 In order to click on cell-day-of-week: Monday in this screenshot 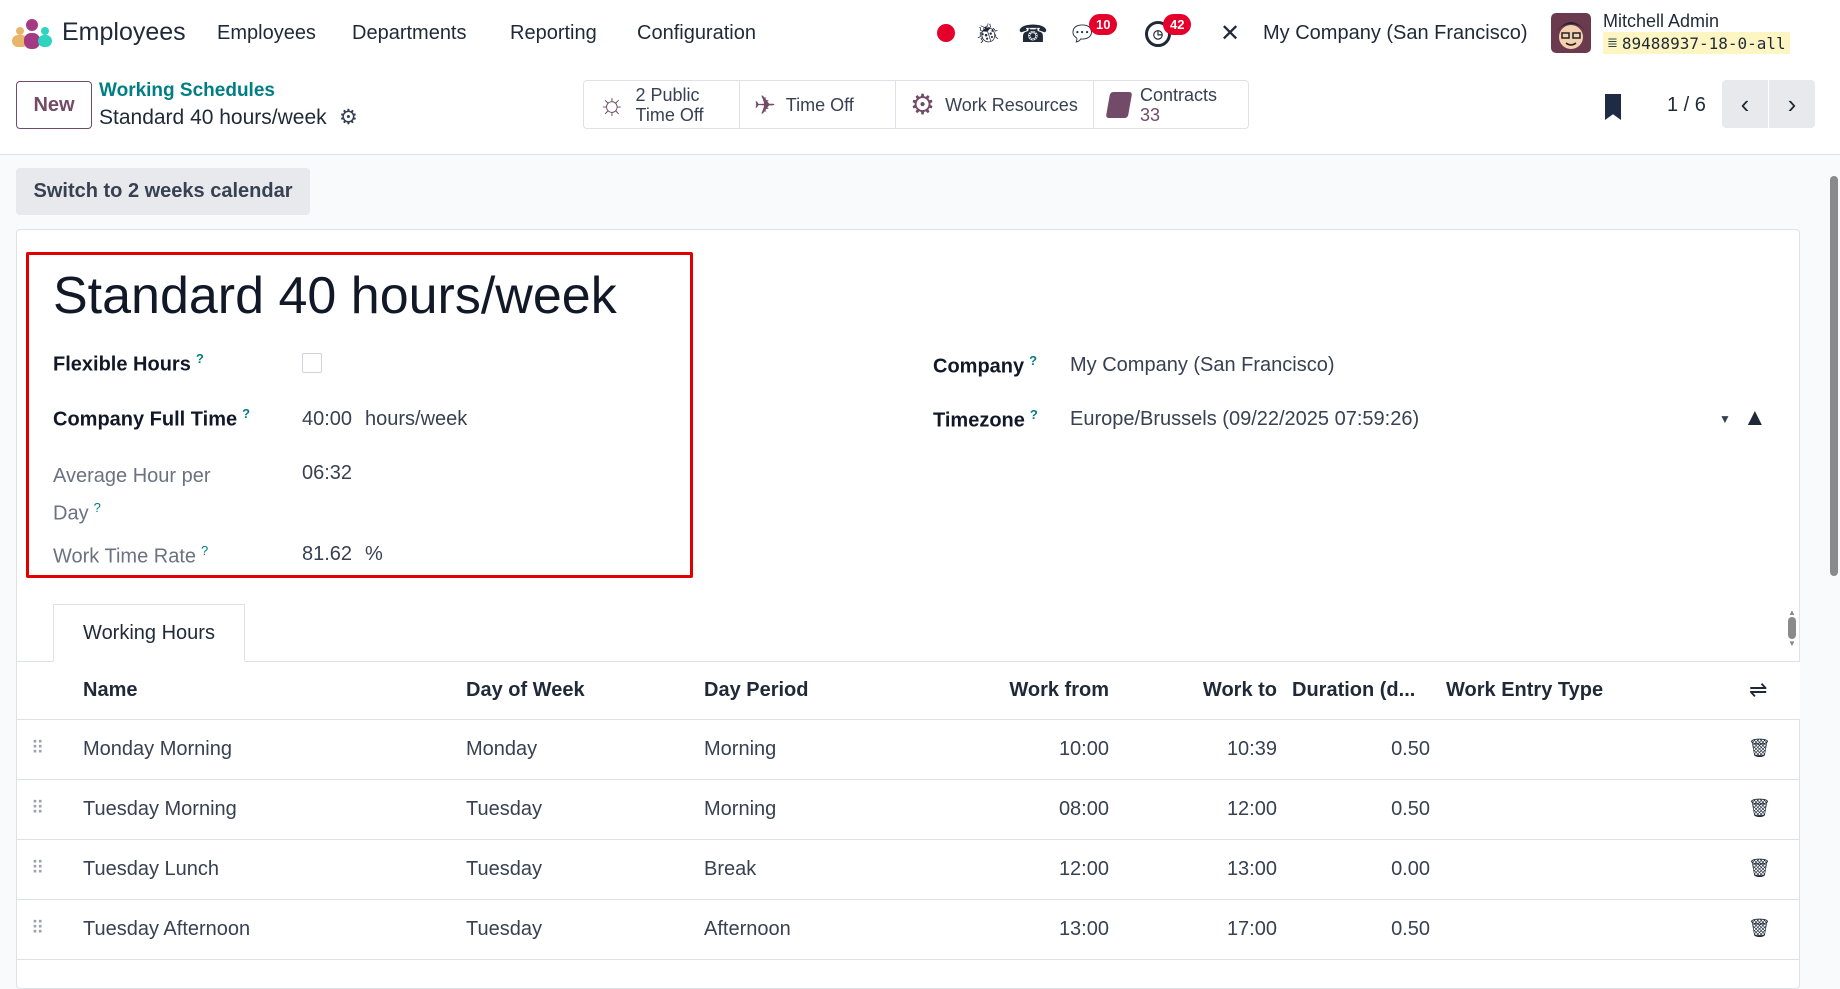, I will do `click(501, 749)`.